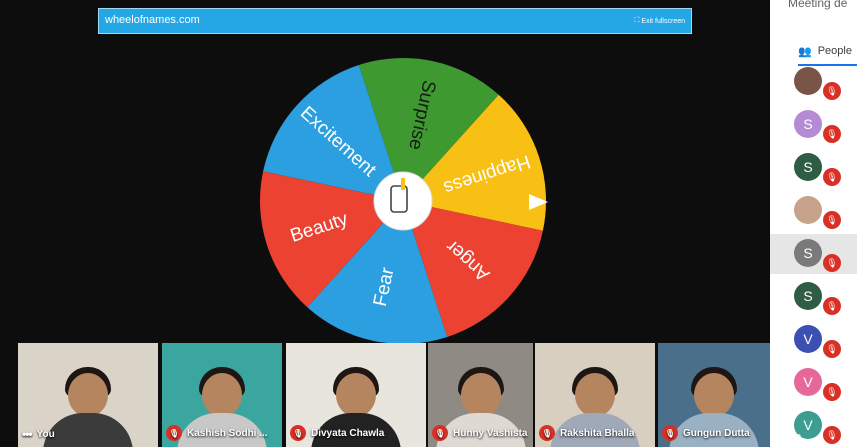 Image resolution: width=857 pixels, height=447 pixels. I want to click on video-tile: 🎙 Gungun Dutta, so click(714, 395).